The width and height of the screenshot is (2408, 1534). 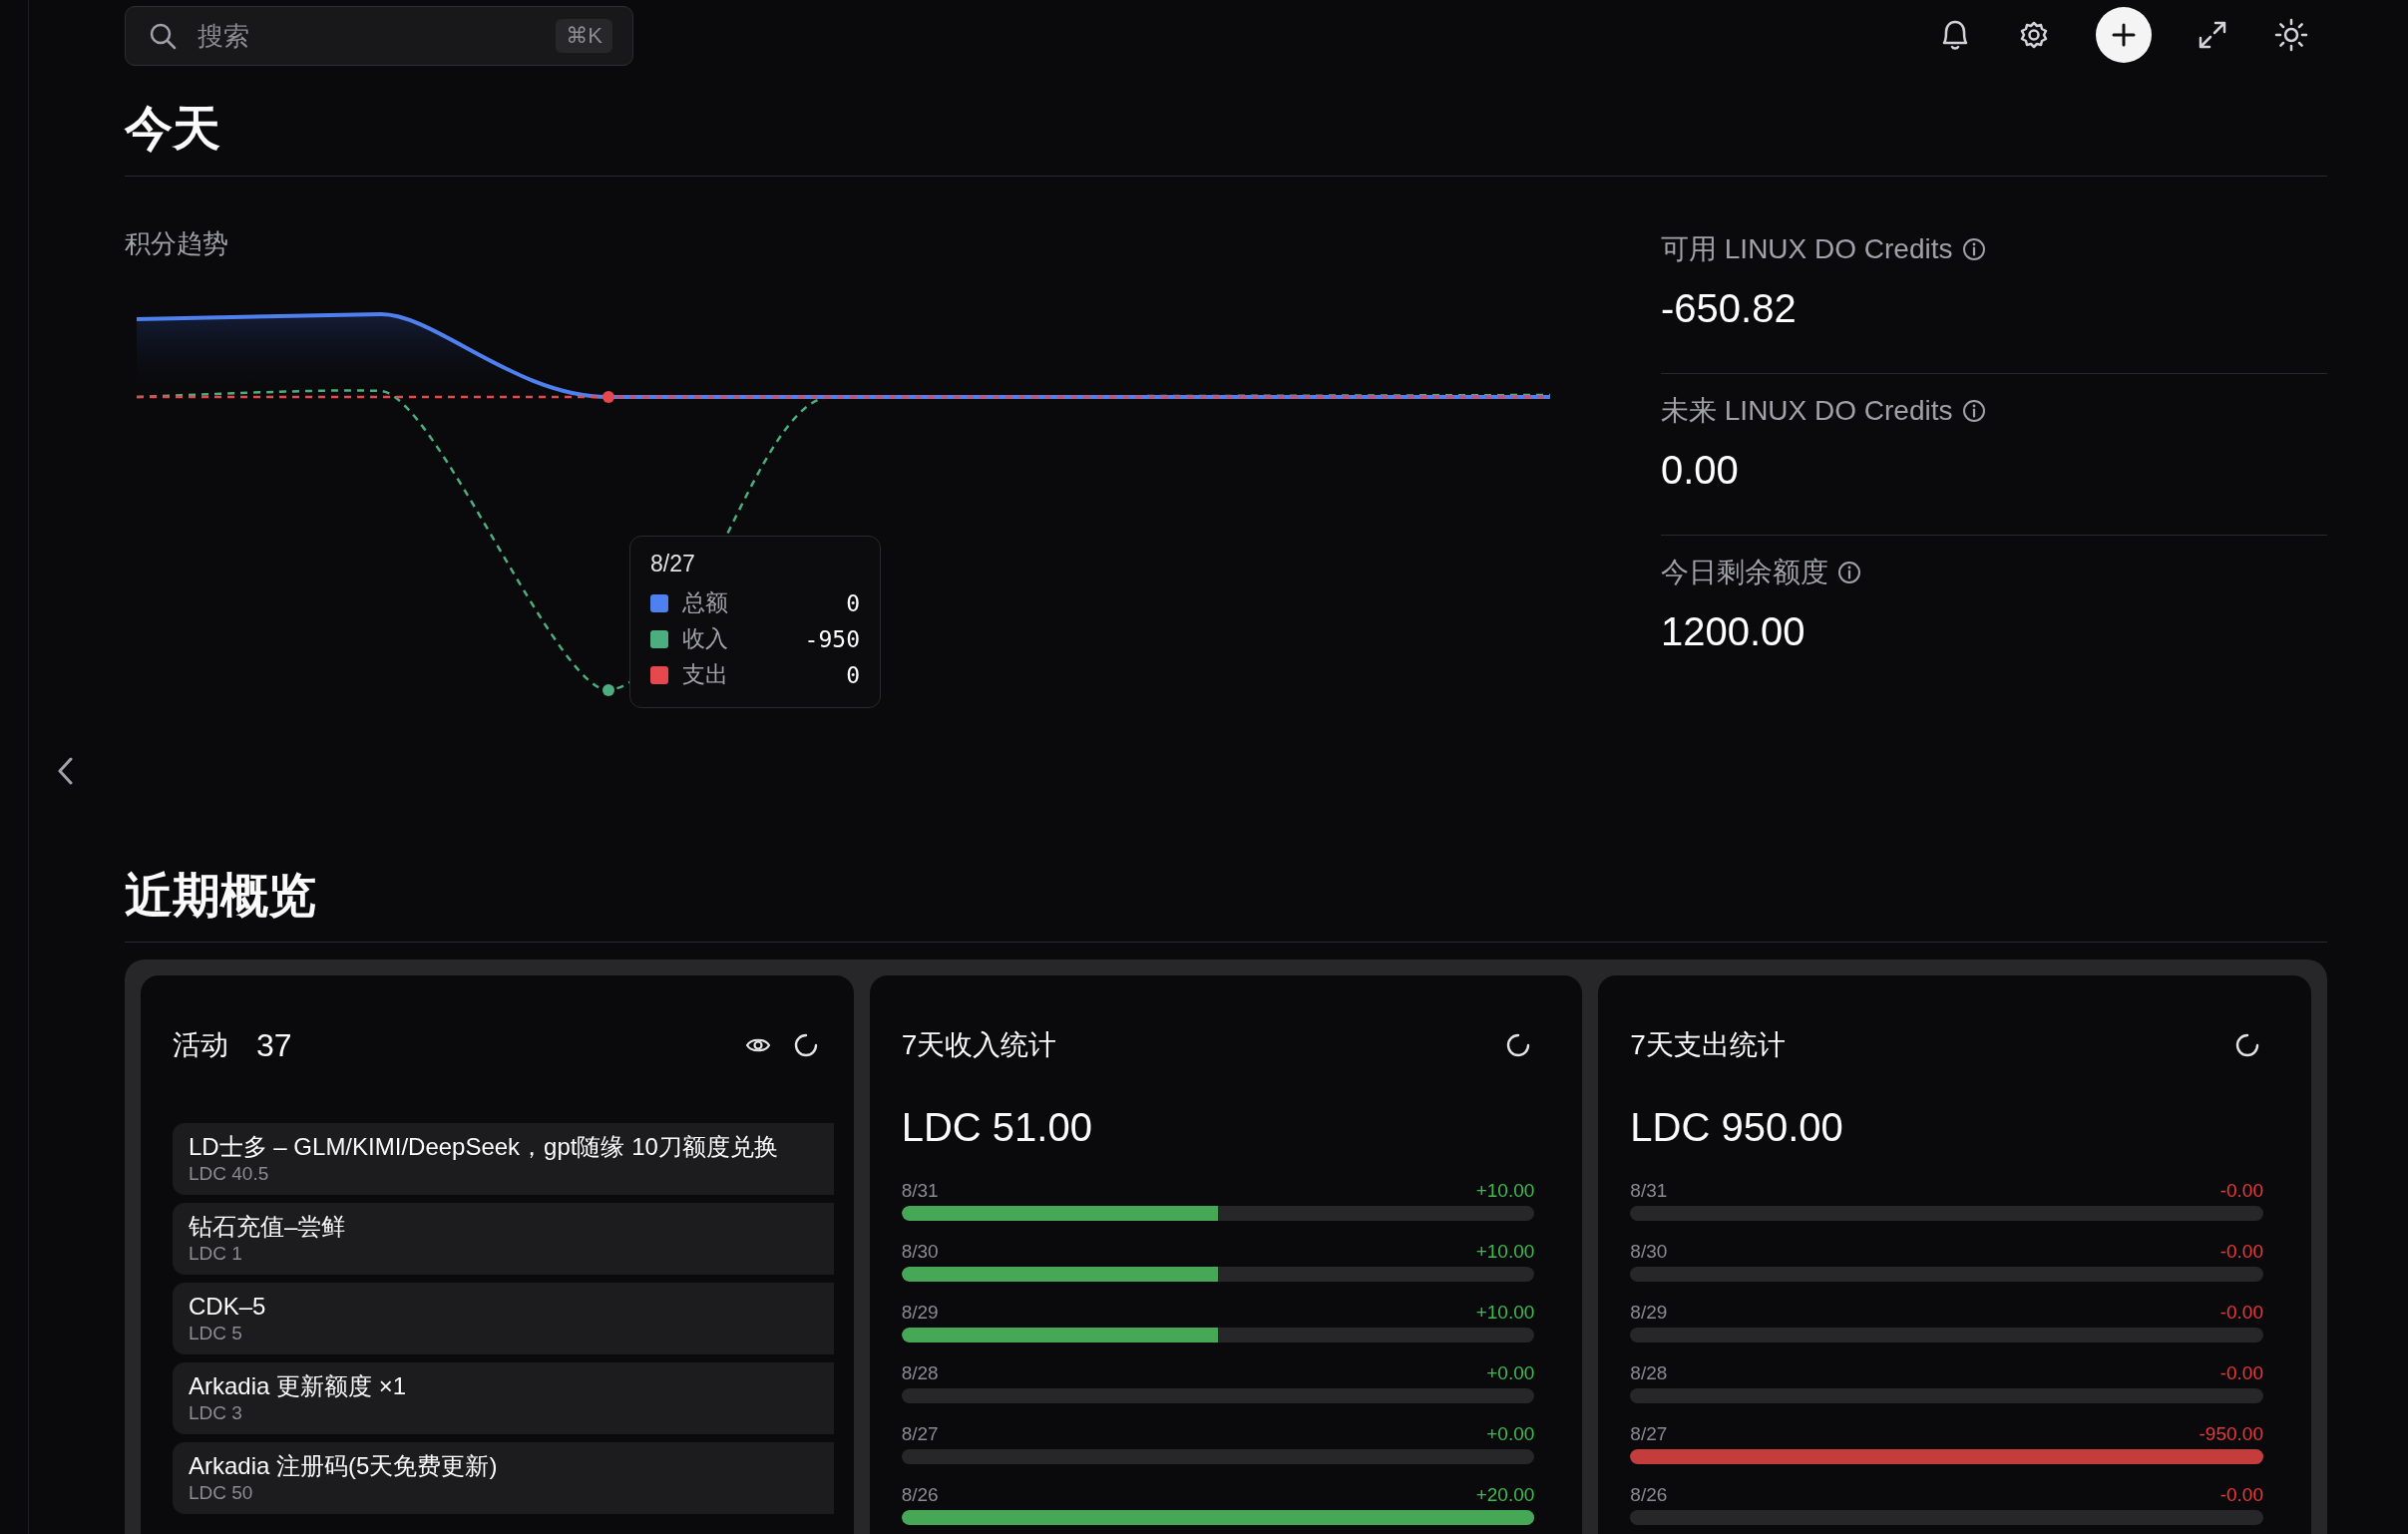 What do you see at coordinates (504, 1397) in the screenshot?
I see `activity-item: Arkadia 更新额度 ×1 LDC 3` at bounding box center [504, 1397].